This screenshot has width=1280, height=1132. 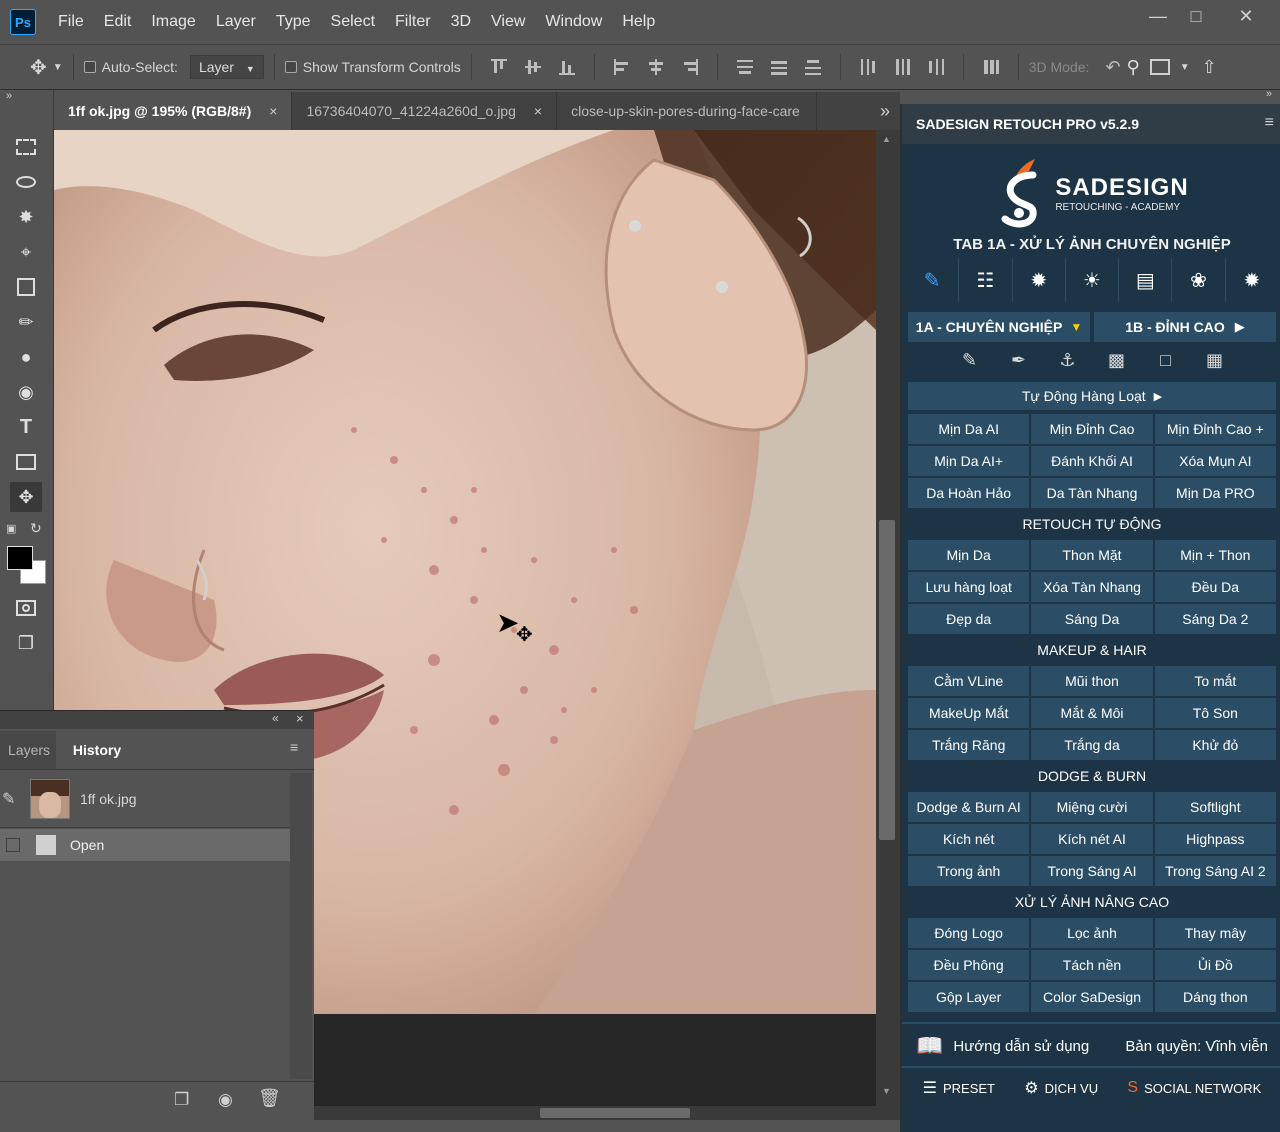 I want to click on quick-mask-icon, so click(x=26, y=608).